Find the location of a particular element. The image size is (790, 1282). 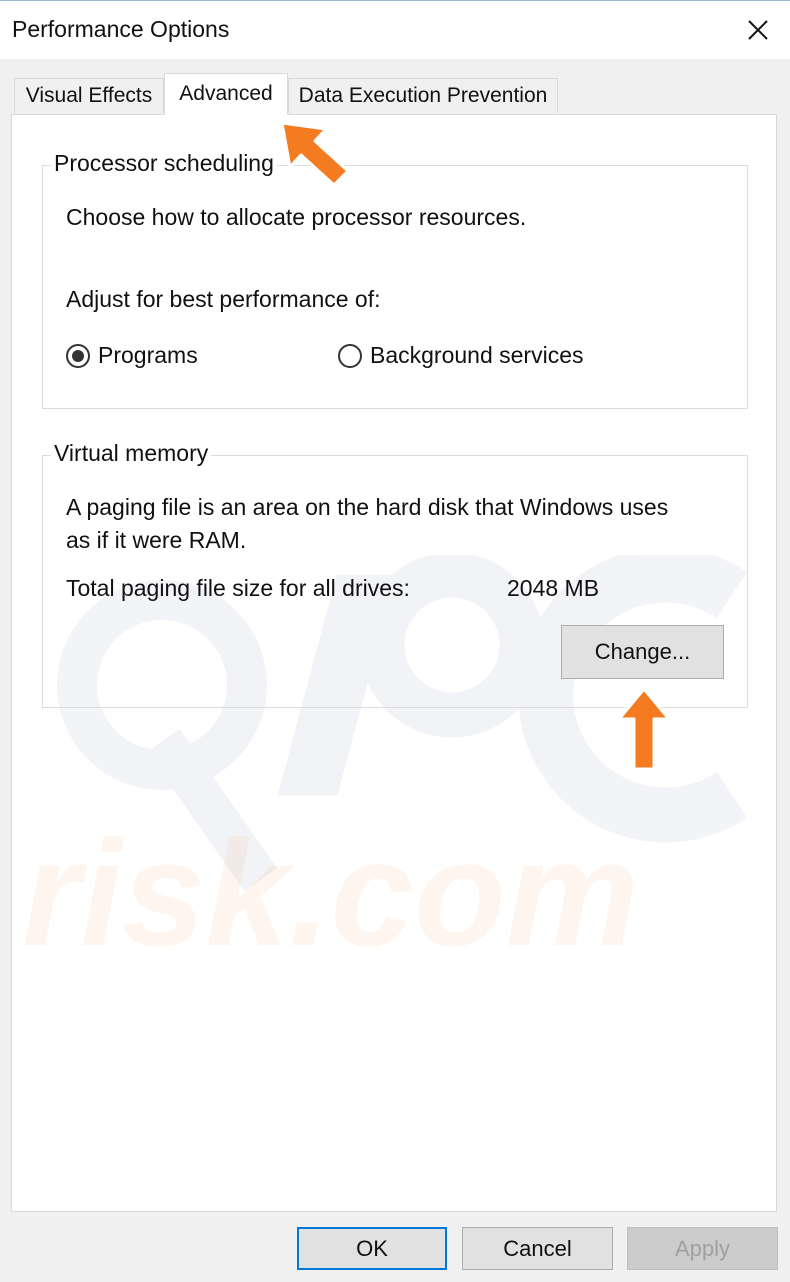

ok-button: OK is located at coordinates (372, 1248).